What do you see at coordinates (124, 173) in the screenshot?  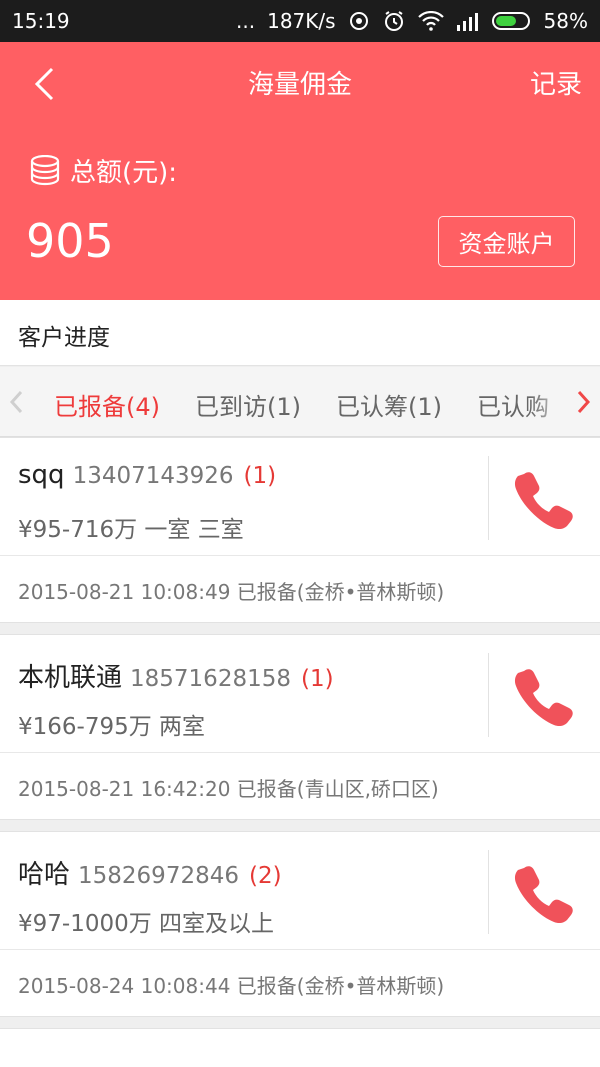 I see `total-label: 总额(元):` at bounding box center [124, 173].